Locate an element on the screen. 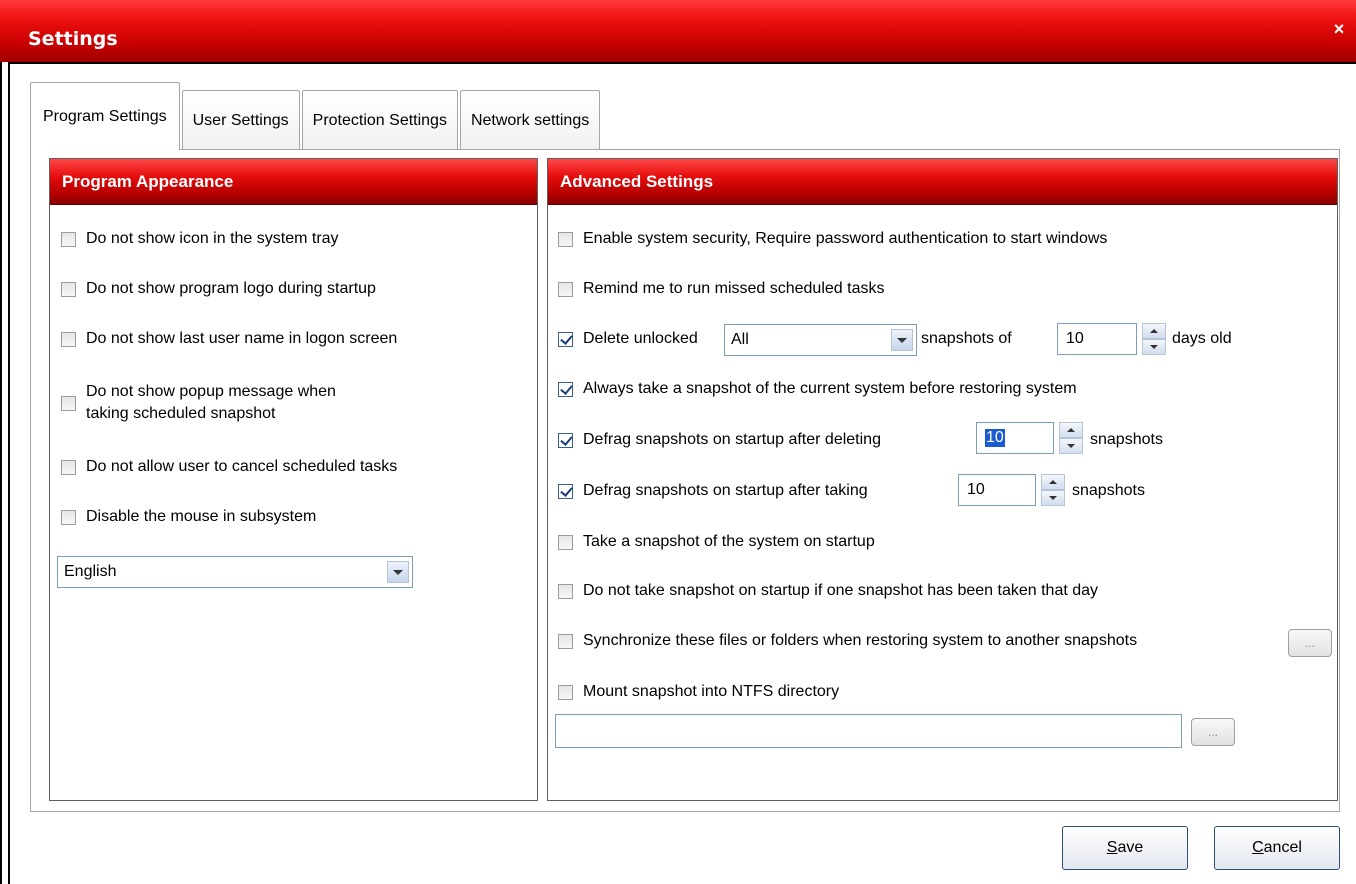  option-mount-ntfs: Mount snapshot into NTFS directory is located at coordinates (698, 692).